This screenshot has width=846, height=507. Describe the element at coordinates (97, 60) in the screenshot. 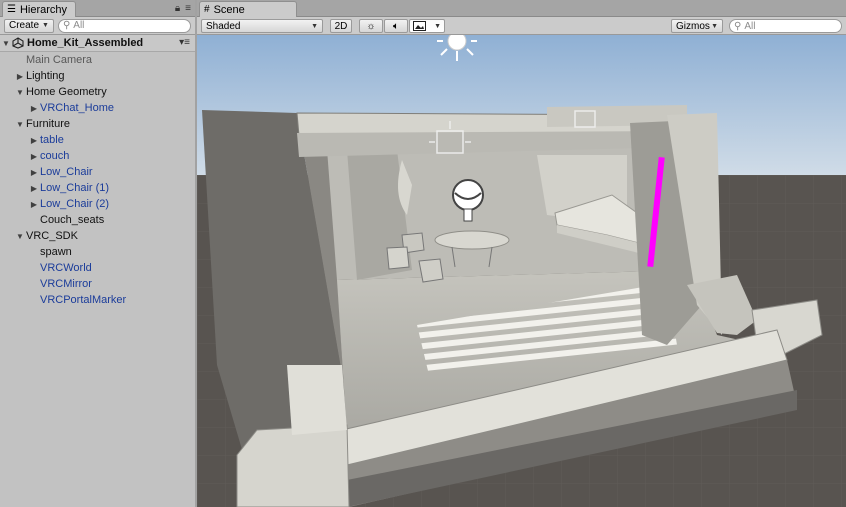

I see `hierarchy-row: Main Camera` at that location.